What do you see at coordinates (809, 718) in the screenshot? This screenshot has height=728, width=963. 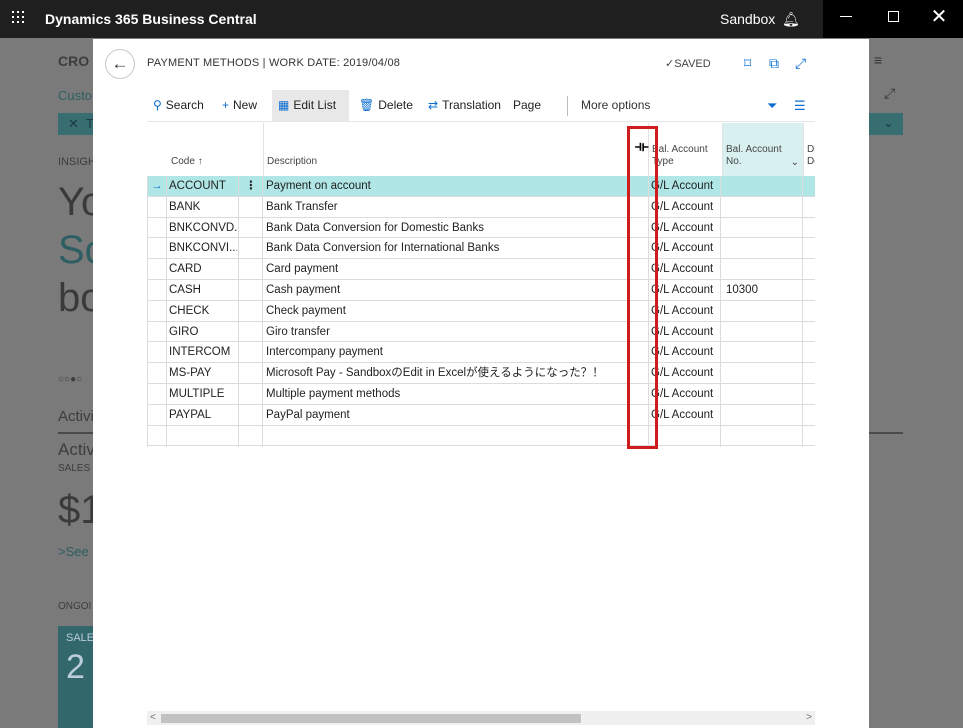 I see `scroll-right-icon: >` at bounding box center [809, 718].